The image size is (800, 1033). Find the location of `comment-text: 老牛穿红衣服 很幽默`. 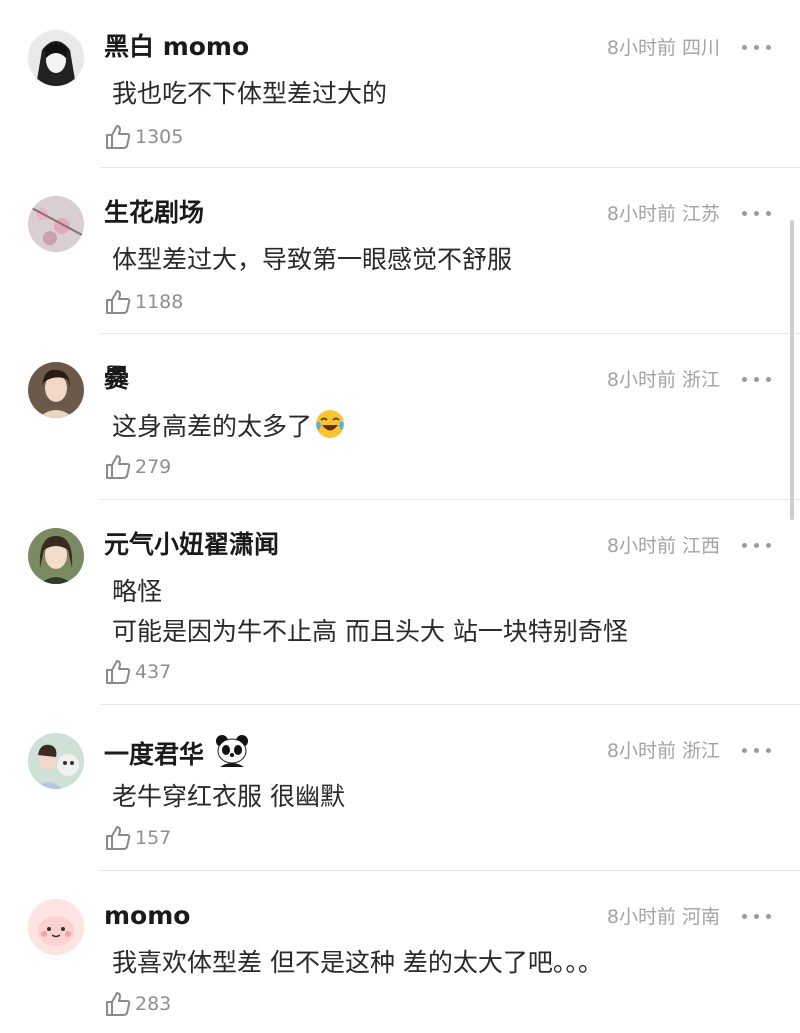

comment-text: 老牛穿红衣服 很幽默 is located at coordinates (228, 796).